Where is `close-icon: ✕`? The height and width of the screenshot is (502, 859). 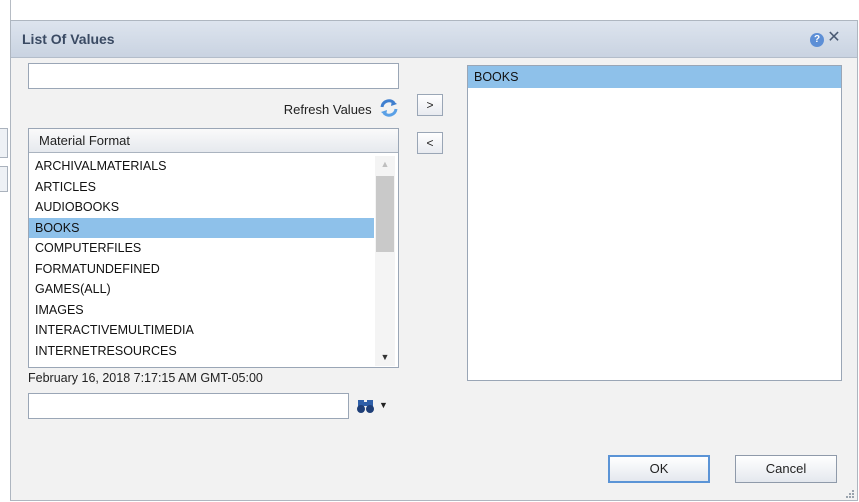
close-icon: ✕ is located at coordinates (834, 38).